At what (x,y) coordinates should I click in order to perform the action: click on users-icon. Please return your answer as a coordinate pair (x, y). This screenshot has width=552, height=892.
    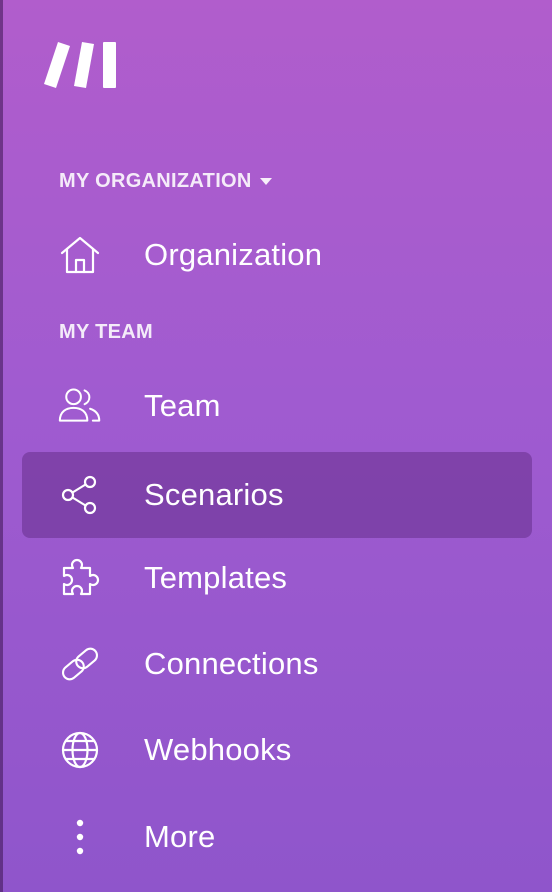
    Looking at the image, I should click on (80, 406).